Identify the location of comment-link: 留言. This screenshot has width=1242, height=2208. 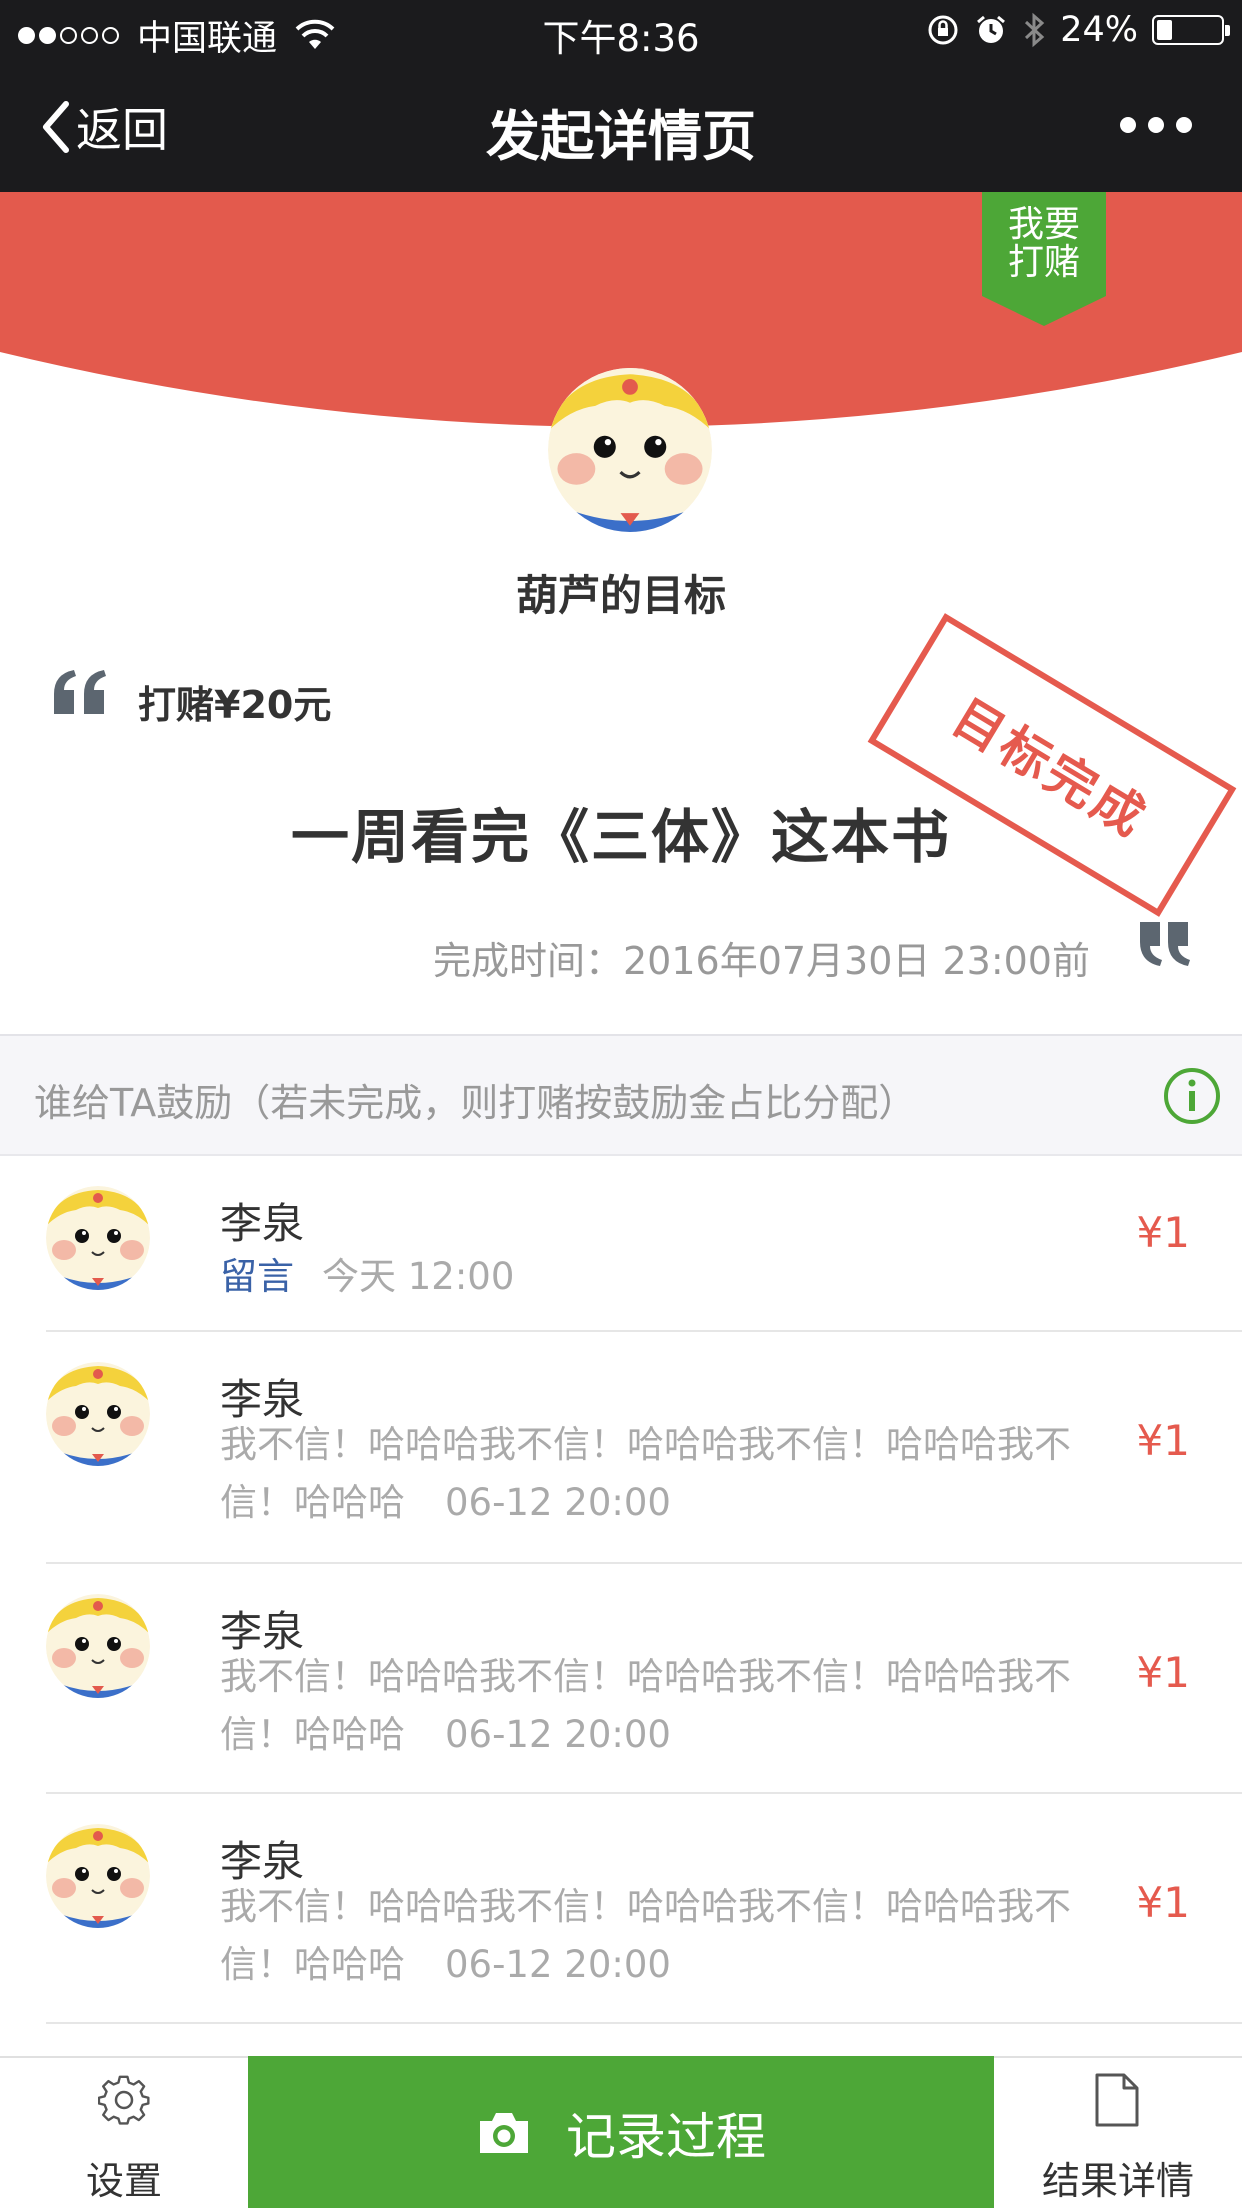
(257, 1276).